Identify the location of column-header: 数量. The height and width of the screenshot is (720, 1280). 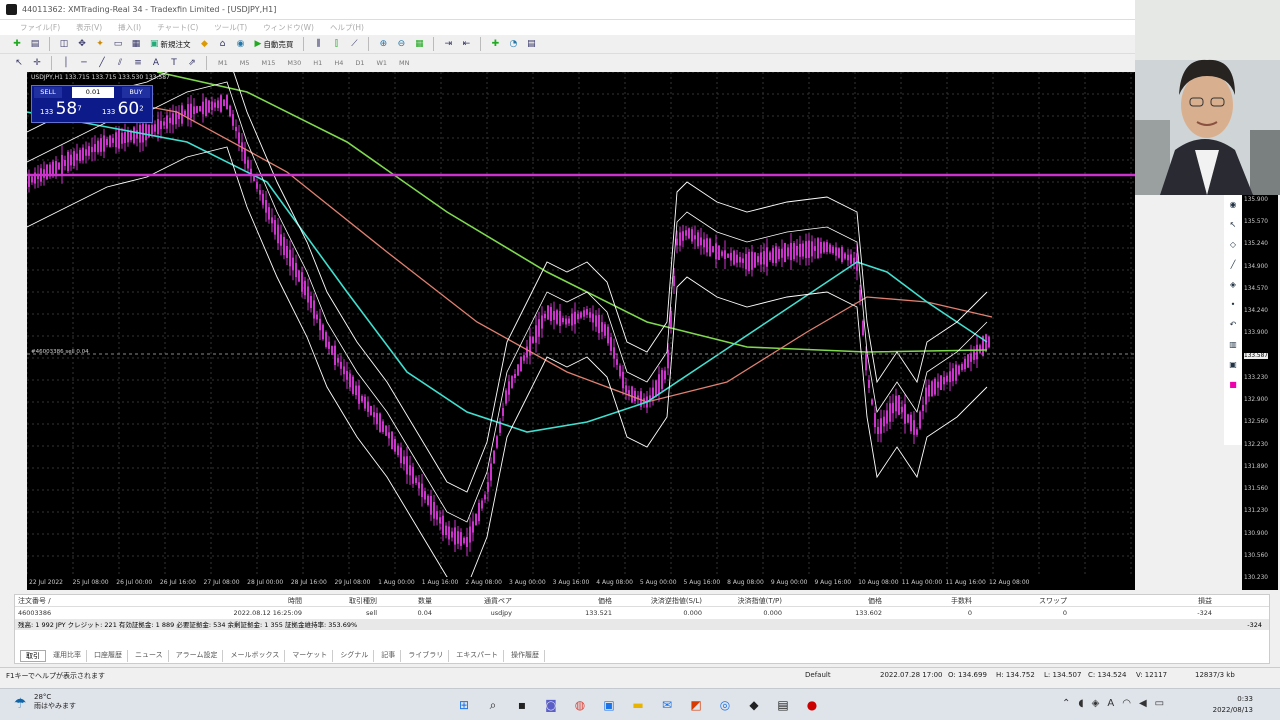
(407, 600).